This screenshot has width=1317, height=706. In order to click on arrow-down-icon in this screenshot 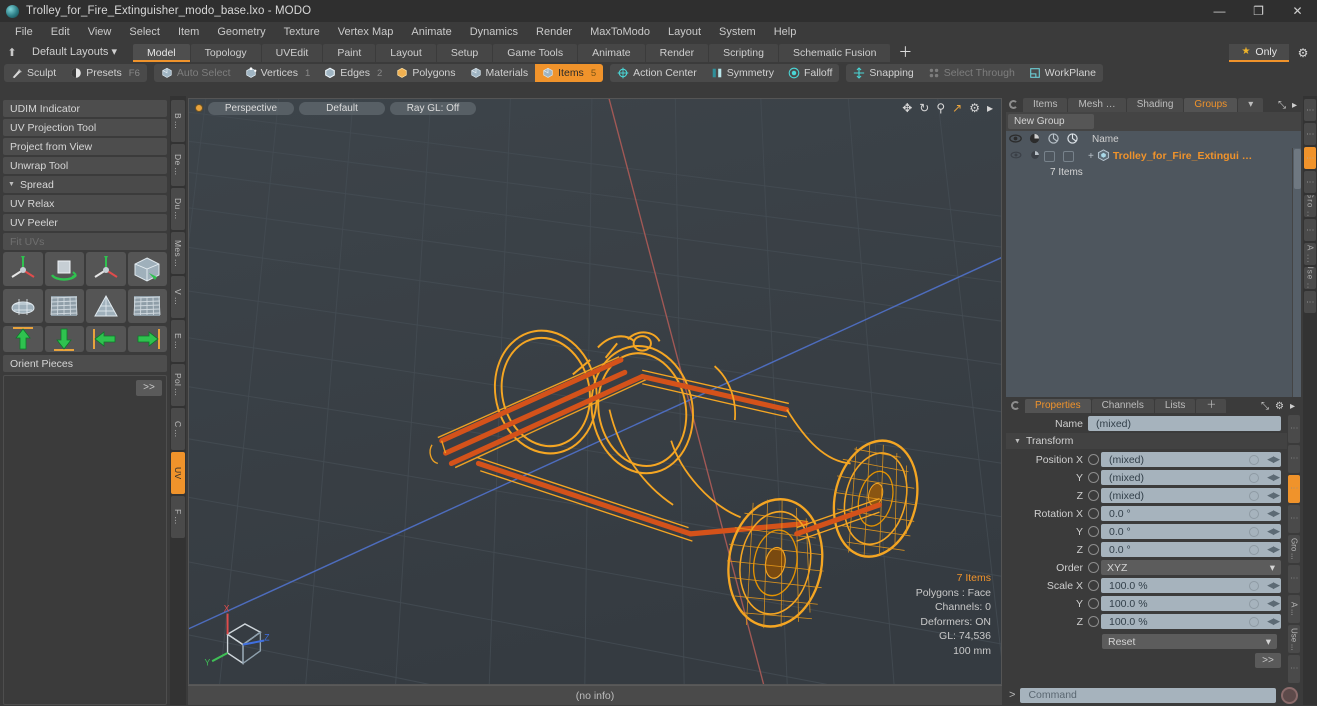, I will do `click(64, 339)`.